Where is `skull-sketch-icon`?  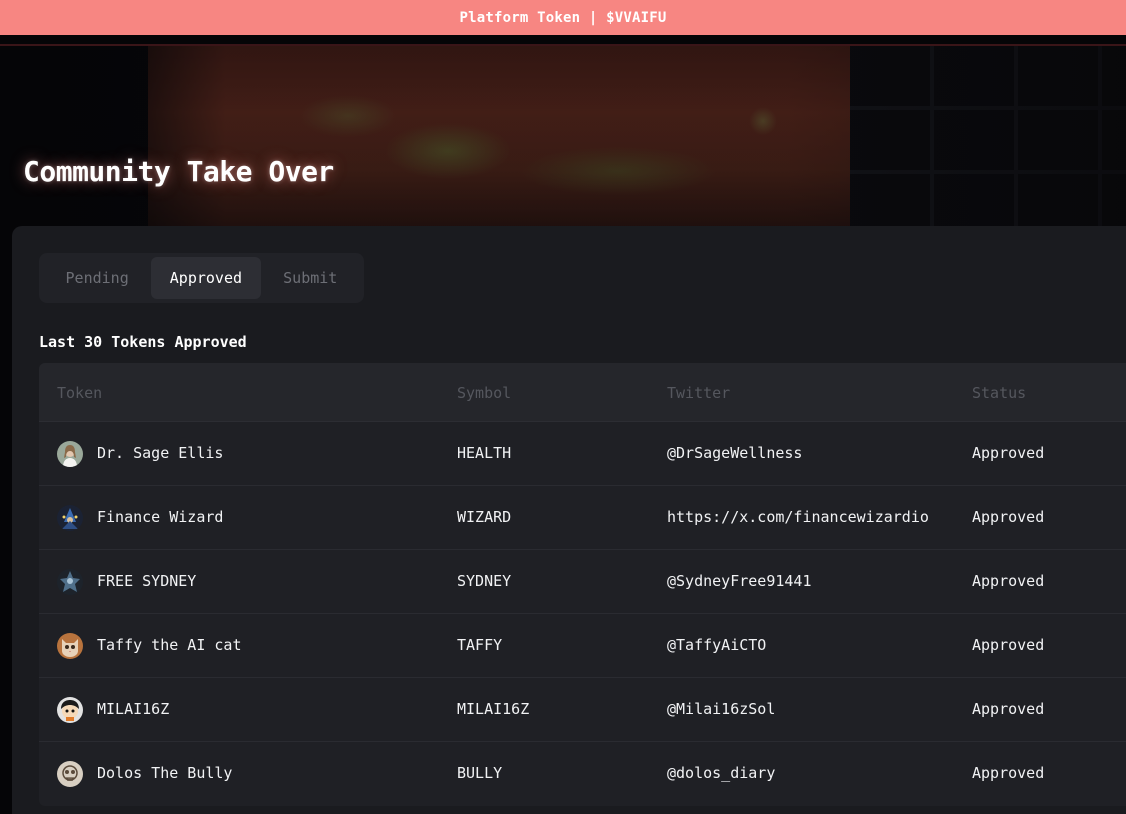 skull-sketch-icon is located at coordinates (70, 774).